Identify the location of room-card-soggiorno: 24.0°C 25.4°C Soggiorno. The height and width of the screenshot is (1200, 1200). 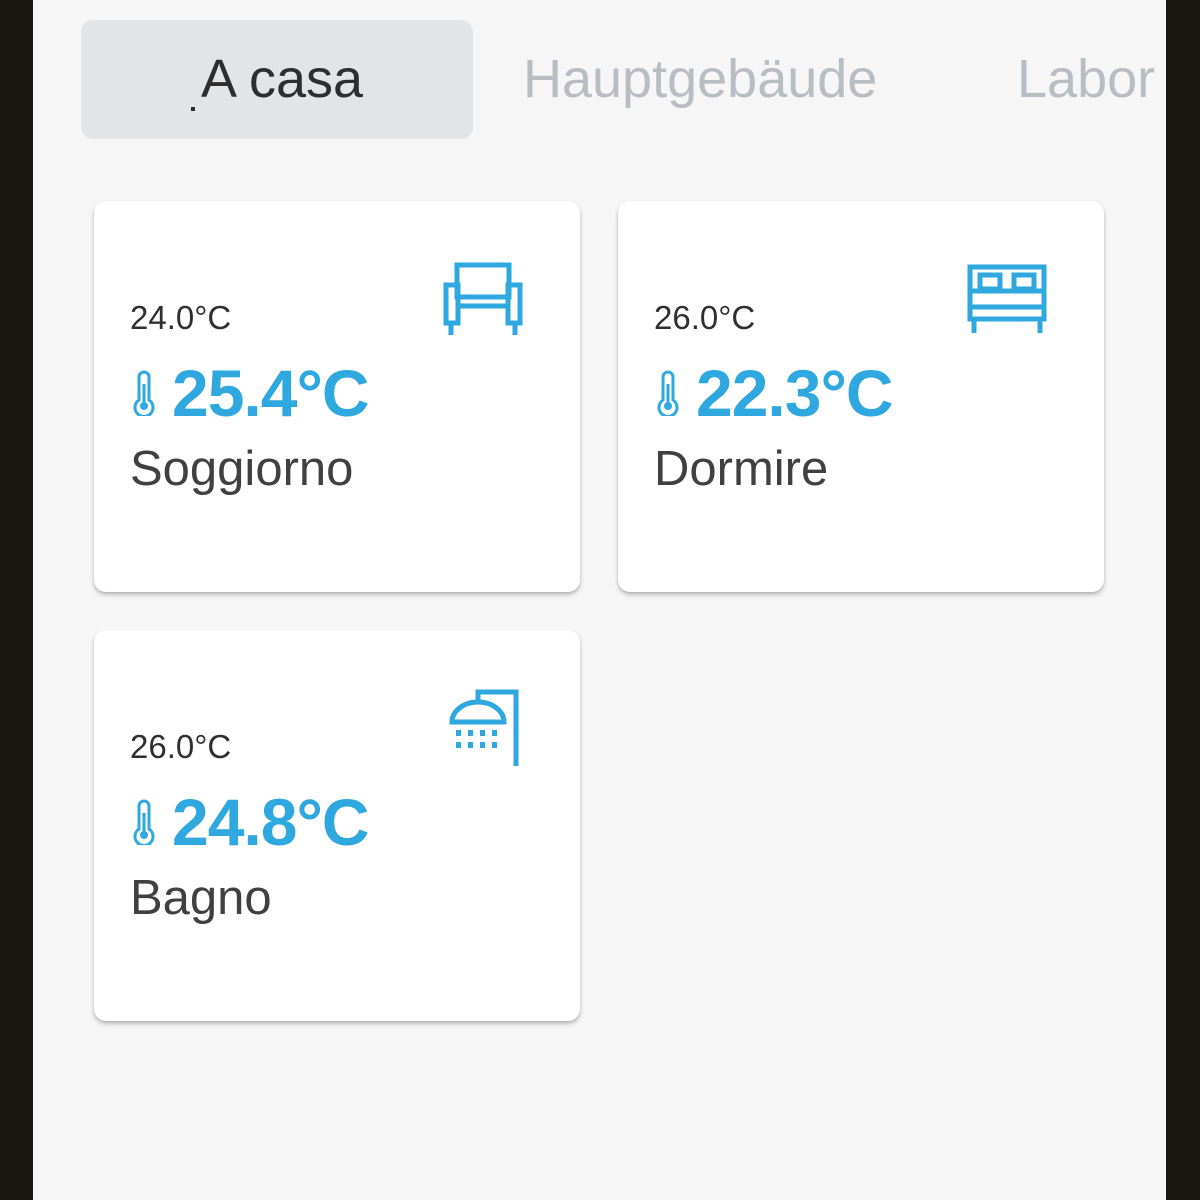
(337, 396).